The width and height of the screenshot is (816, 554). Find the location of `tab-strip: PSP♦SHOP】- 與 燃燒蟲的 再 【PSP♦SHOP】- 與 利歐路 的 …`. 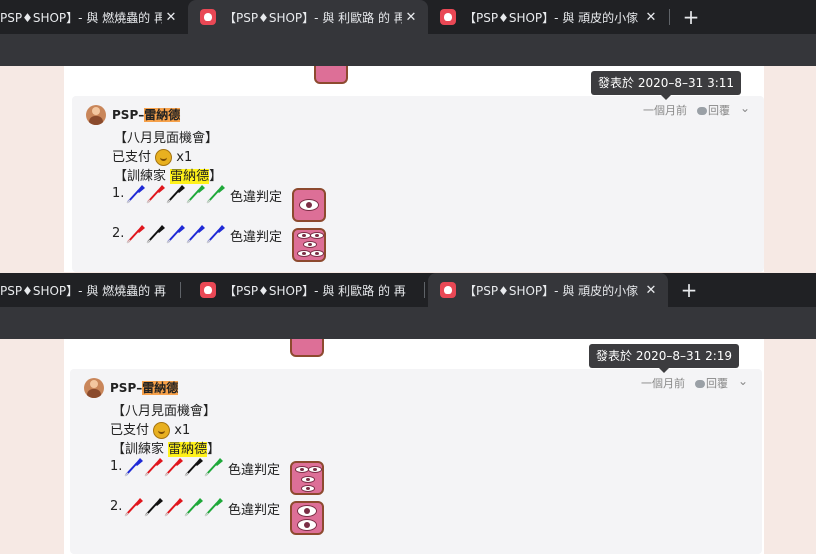

tab-strip: PSP♦SHOP】- 與 燃燒蟲的 再 【PSP♦SHOP】- 與 利歐路 的 … is located at coordinates (408, 290).